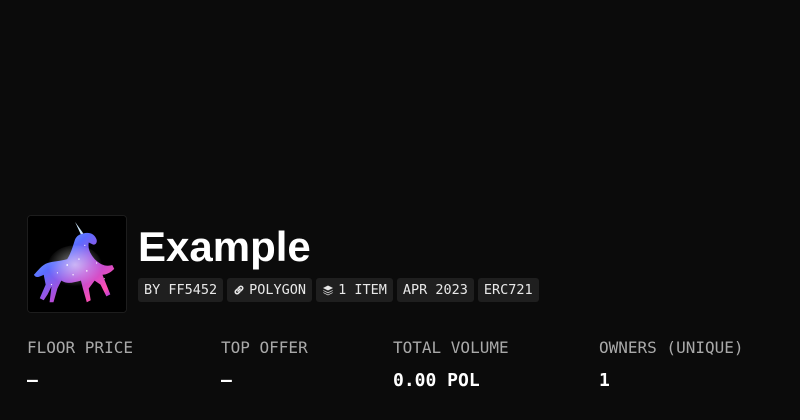  What do you see at coordinates (239, 290) in the screenshot?
I see `link-icon` at bounding box center [239, 290].